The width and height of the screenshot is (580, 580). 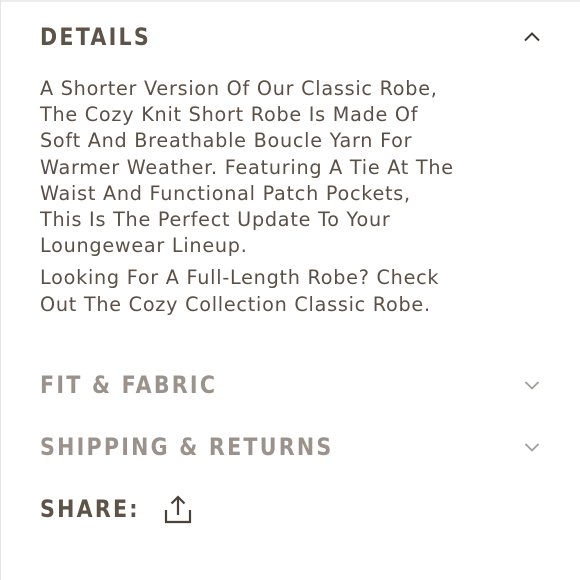 I want to click on share-button, so click(x=178, y=509).